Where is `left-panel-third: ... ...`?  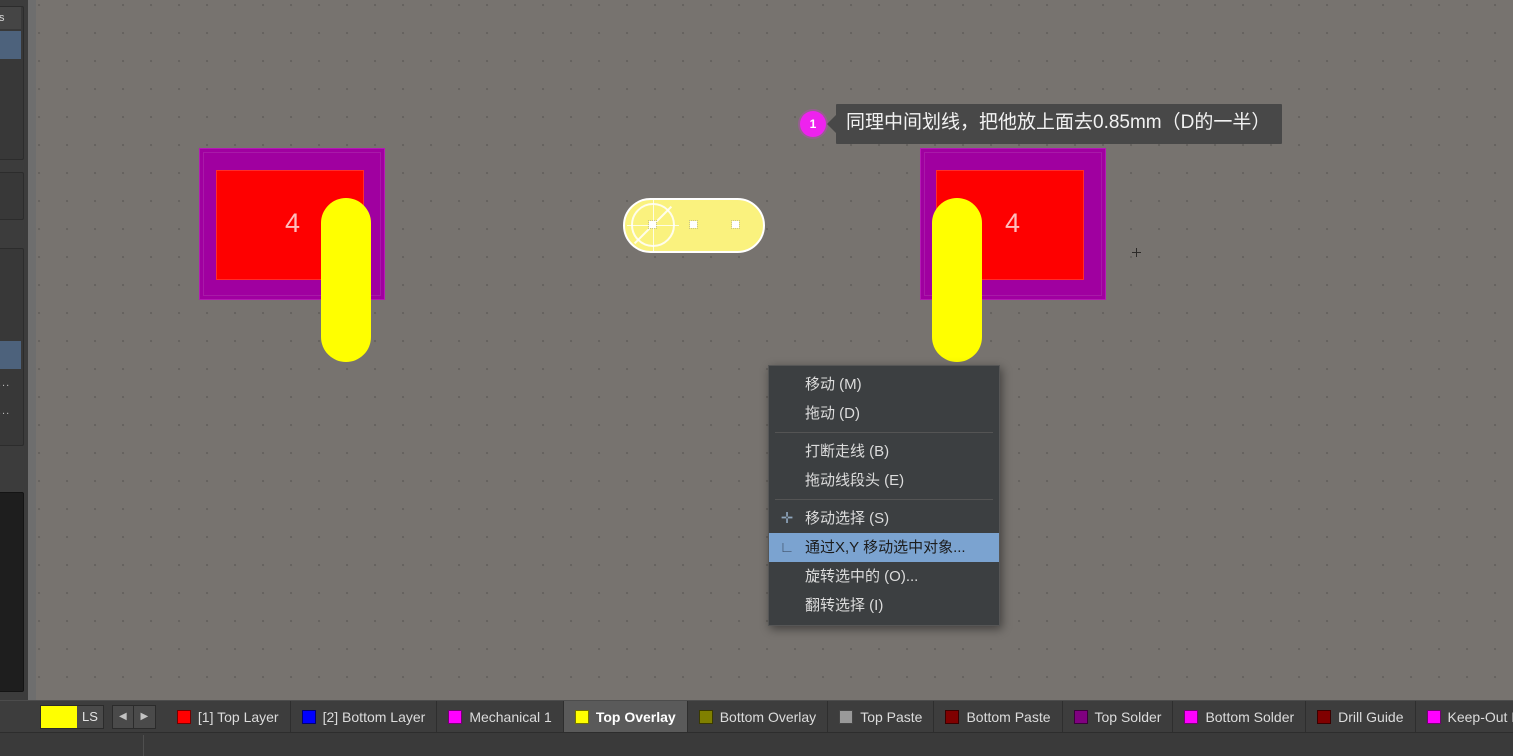 left-panel-third: ... ... is located at coordinates (12, 347).